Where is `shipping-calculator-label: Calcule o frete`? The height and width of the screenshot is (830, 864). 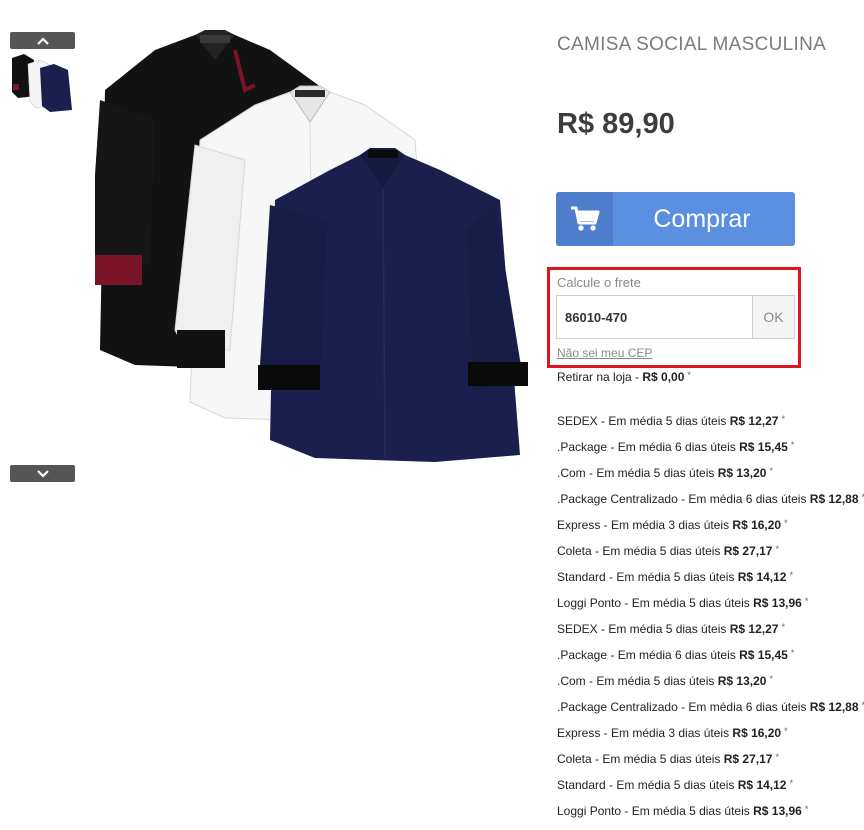 shipping-calculator-label: Calcule o frete is located at coordinates (599, 282).